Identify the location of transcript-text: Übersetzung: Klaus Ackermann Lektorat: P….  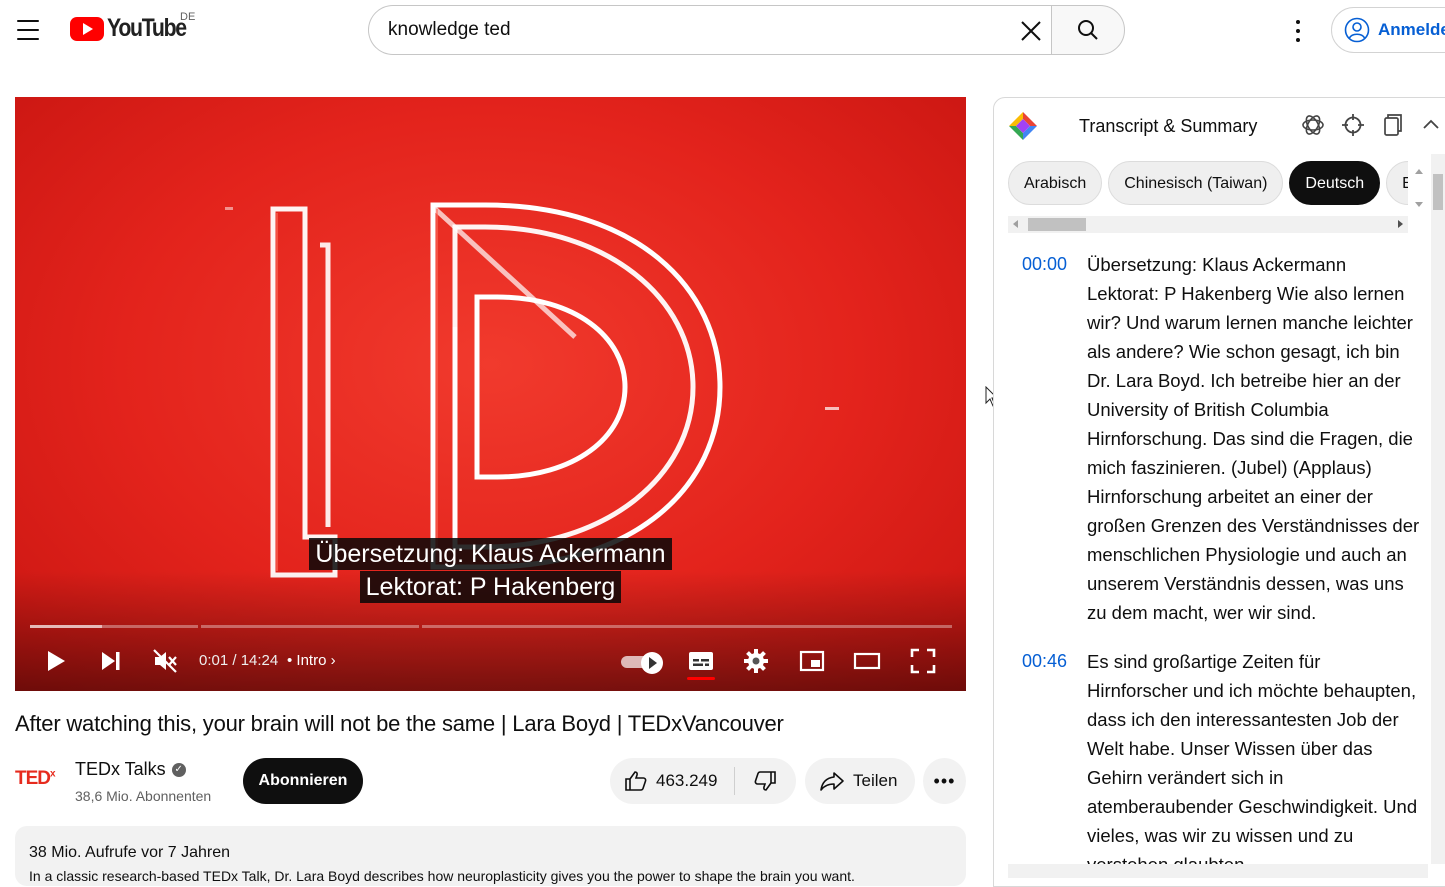
(1253, 438).